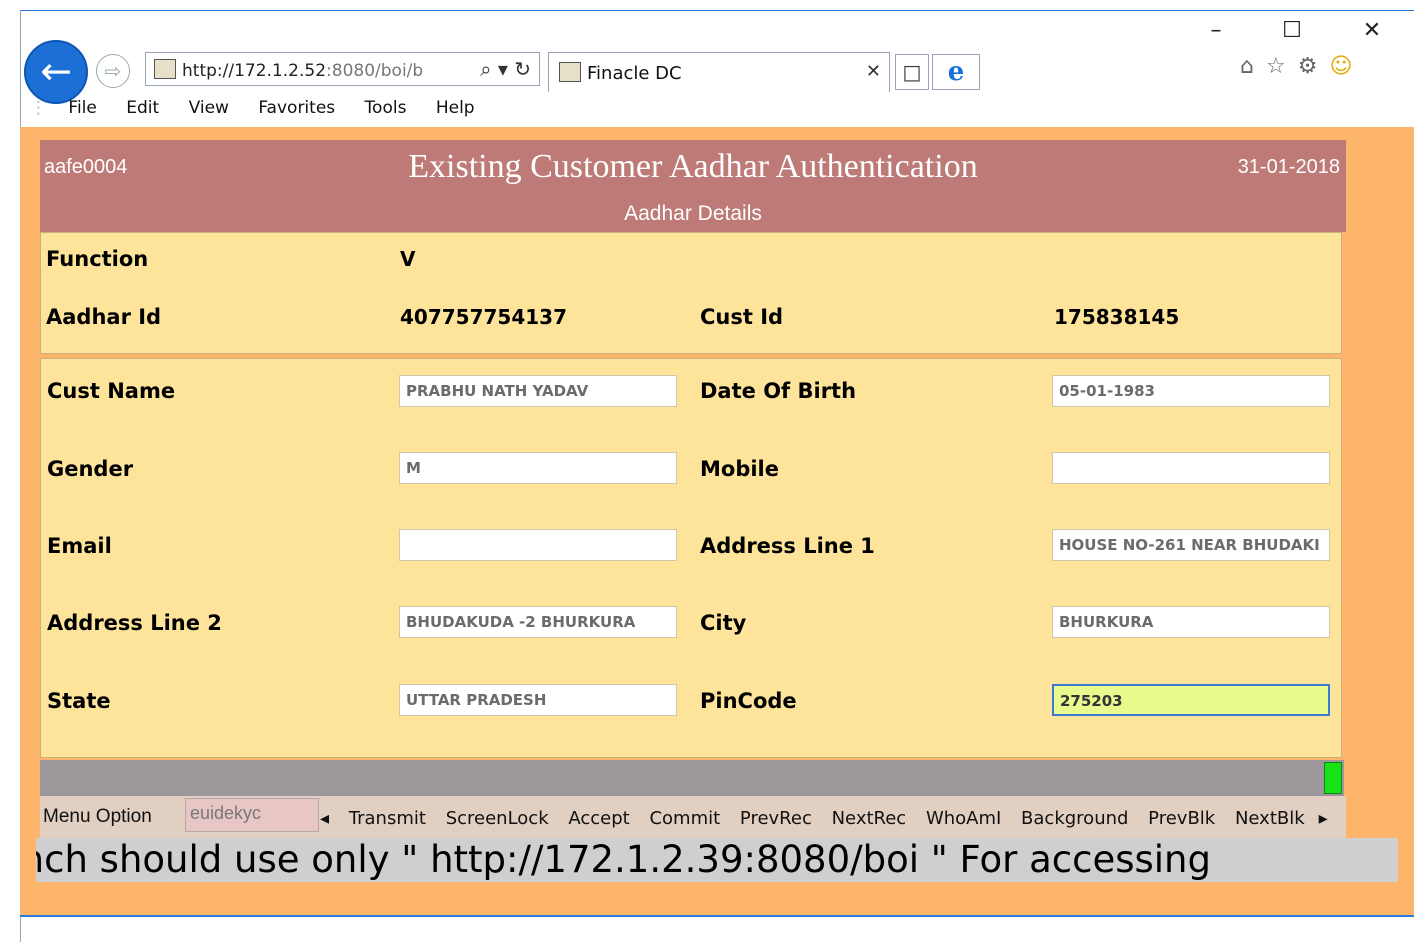  I want to click on menu-help: Help, so click(455, 108).